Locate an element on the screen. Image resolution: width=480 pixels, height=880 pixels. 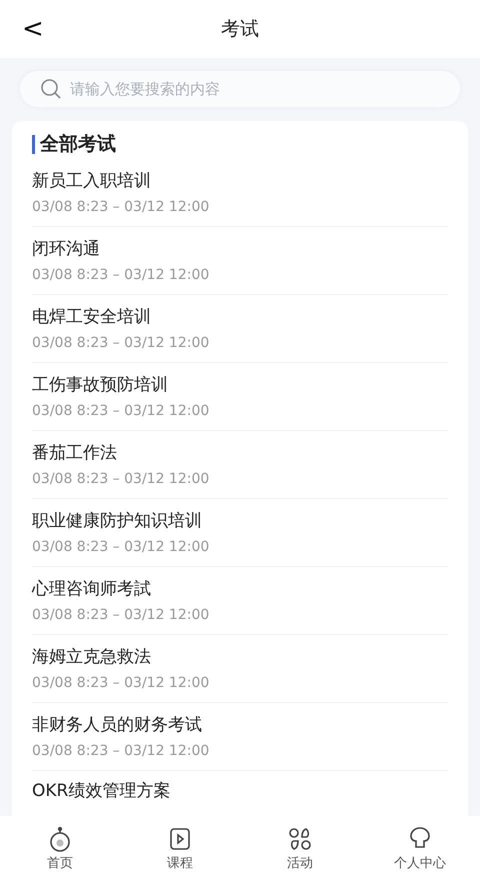
search-field: 请输入您要搜索的内容 is located at coordinates (240, 89).